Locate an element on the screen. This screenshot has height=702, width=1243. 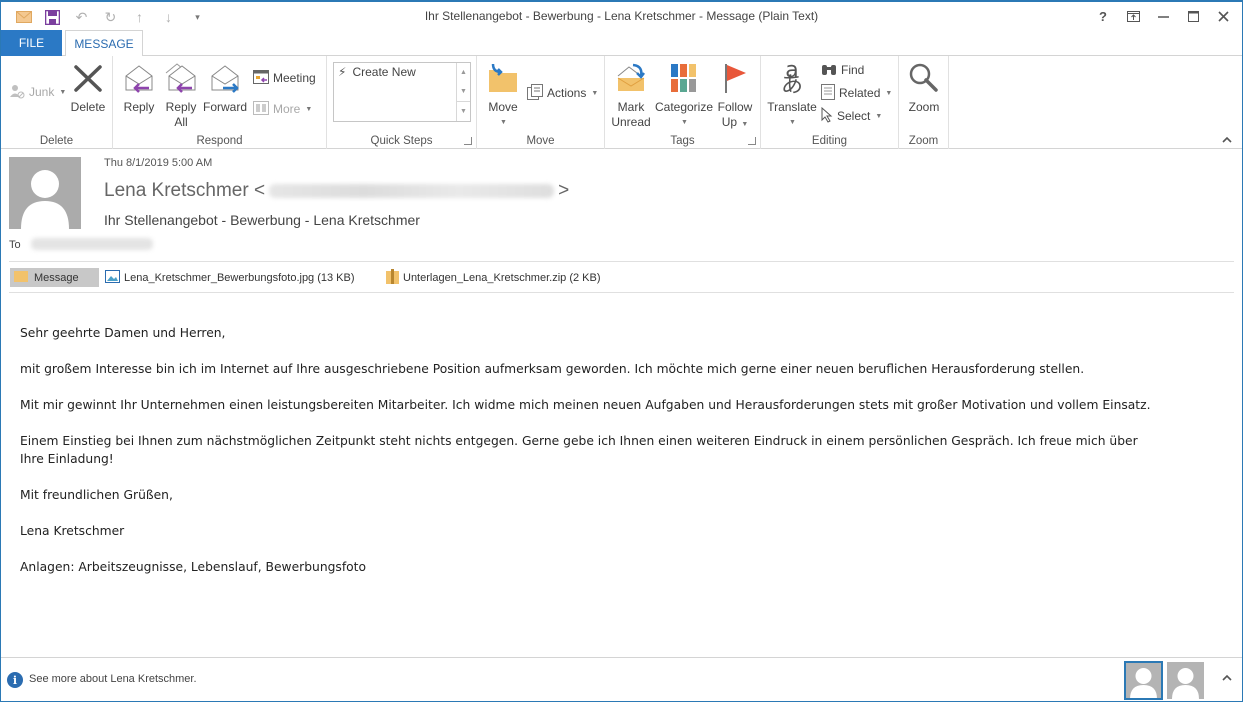
move-label: Move is located at coordinates (503, 107).